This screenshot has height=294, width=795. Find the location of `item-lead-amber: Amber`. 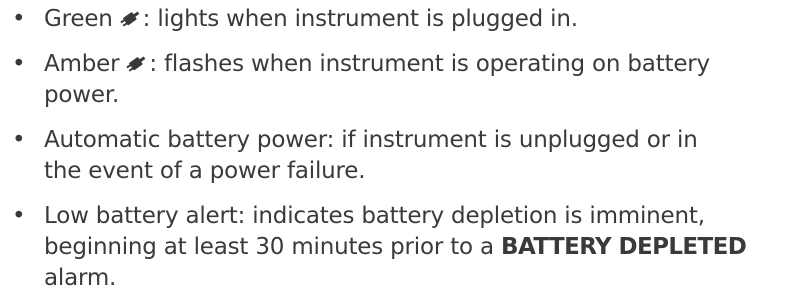

item-lead-amber: Amber is located at coordinates (82, 64).